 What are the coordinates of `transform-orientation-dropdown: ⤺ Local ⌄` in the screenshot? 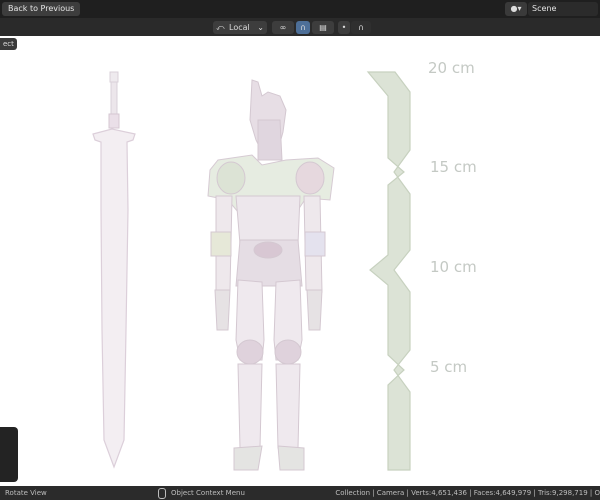 It's located at (240, 27).